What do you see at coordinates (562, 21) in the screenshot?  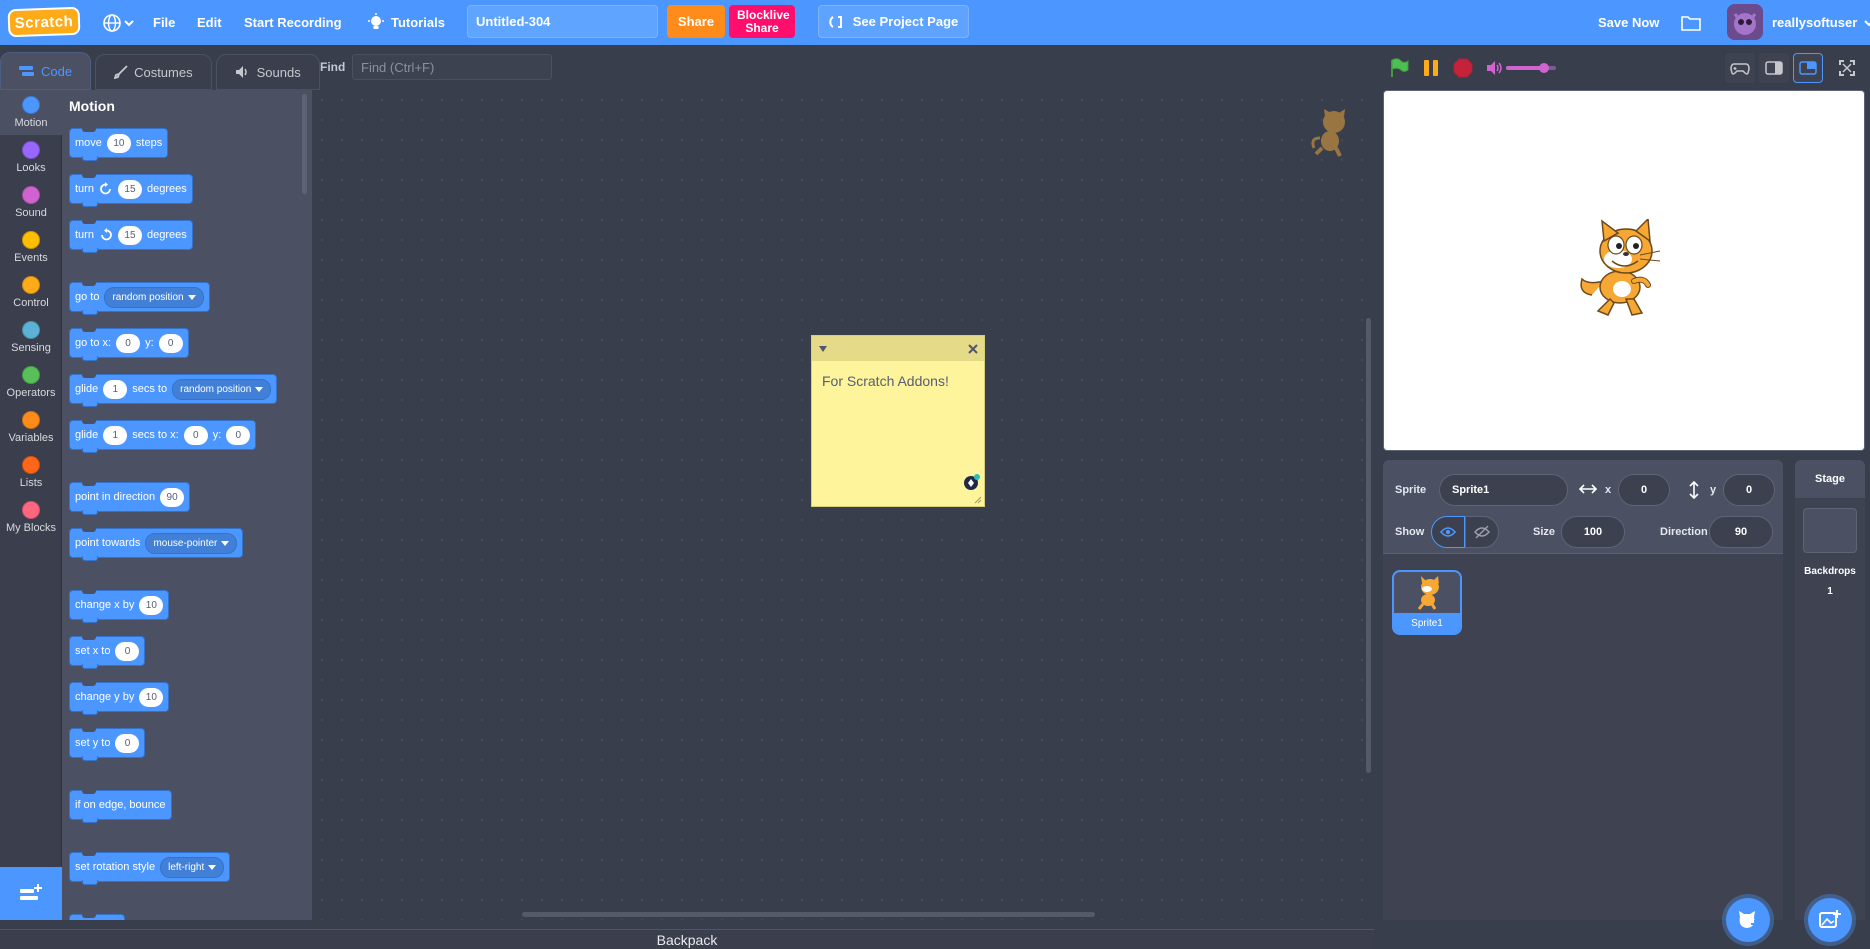 I see `project-title-input: Untitled-304` at bounding box center [562, 21].